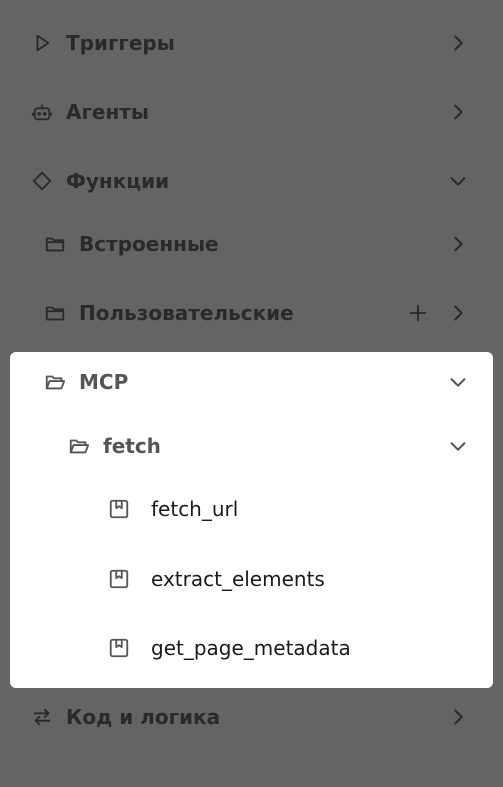  Describe the element at coordinates (251, 648) in the screenshot. I see `function-item-label: get_page_metadata` at that location.